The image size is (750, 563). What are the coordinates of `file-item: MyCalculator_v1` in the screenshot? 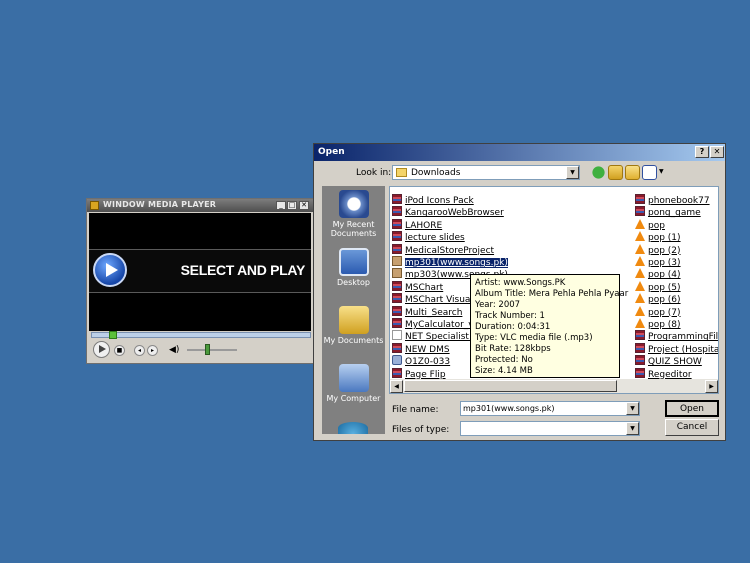 It's located at (435, 324).